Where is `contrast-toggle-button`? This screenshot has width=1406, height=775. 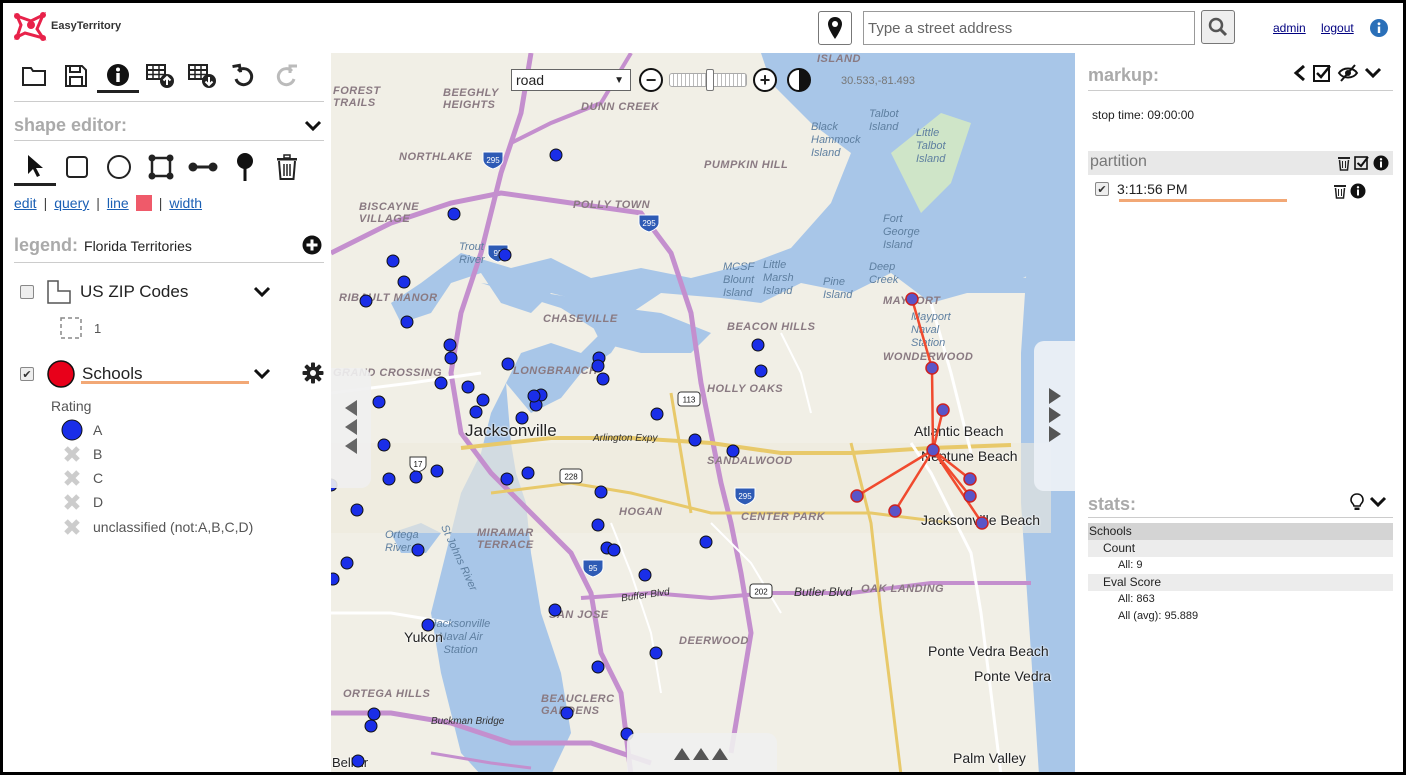
contrast-toggle-button is located at coordinates (799, 80).